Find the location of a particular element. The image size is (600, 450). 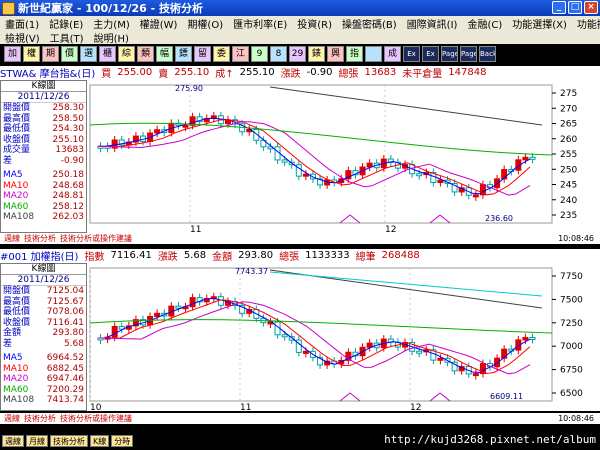

toolbar-button-15: 29 is located at coordinates (297, 54).